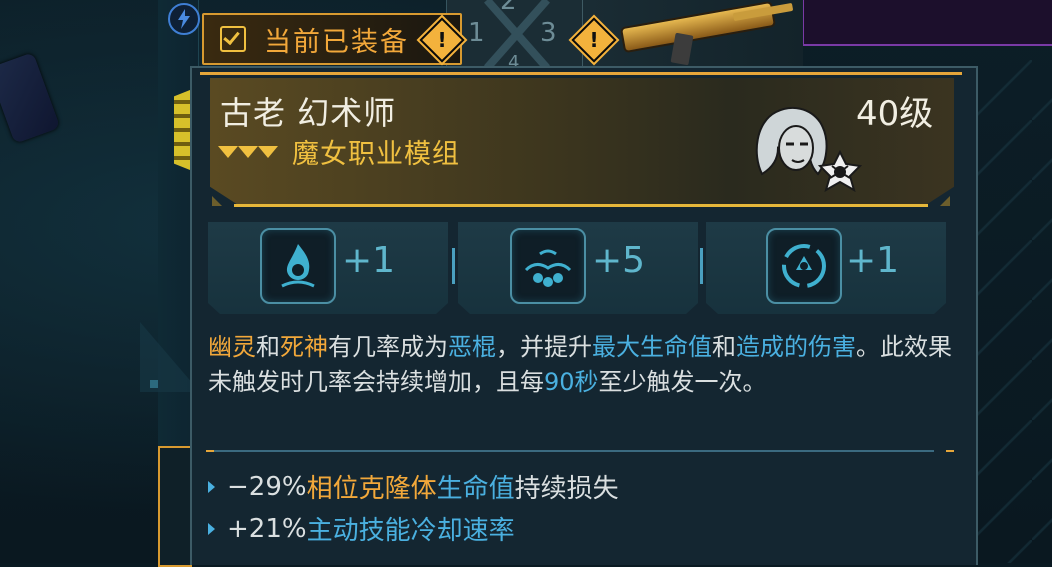  Describe the element at coordinates (388, 347) in the screenshot. I see `desc-segment: 有几率成为` at that location.